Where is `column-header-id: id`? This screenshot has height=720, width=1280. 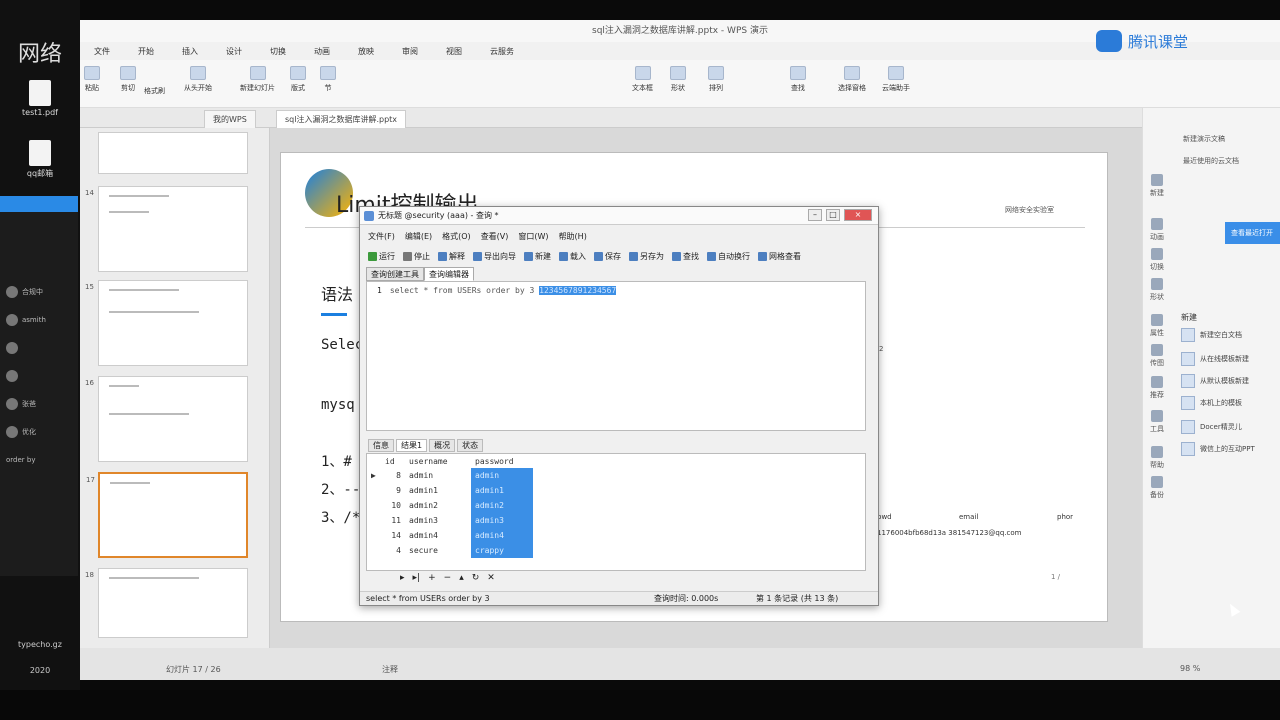 column-header-id: id is located at coordinates (393, 461).